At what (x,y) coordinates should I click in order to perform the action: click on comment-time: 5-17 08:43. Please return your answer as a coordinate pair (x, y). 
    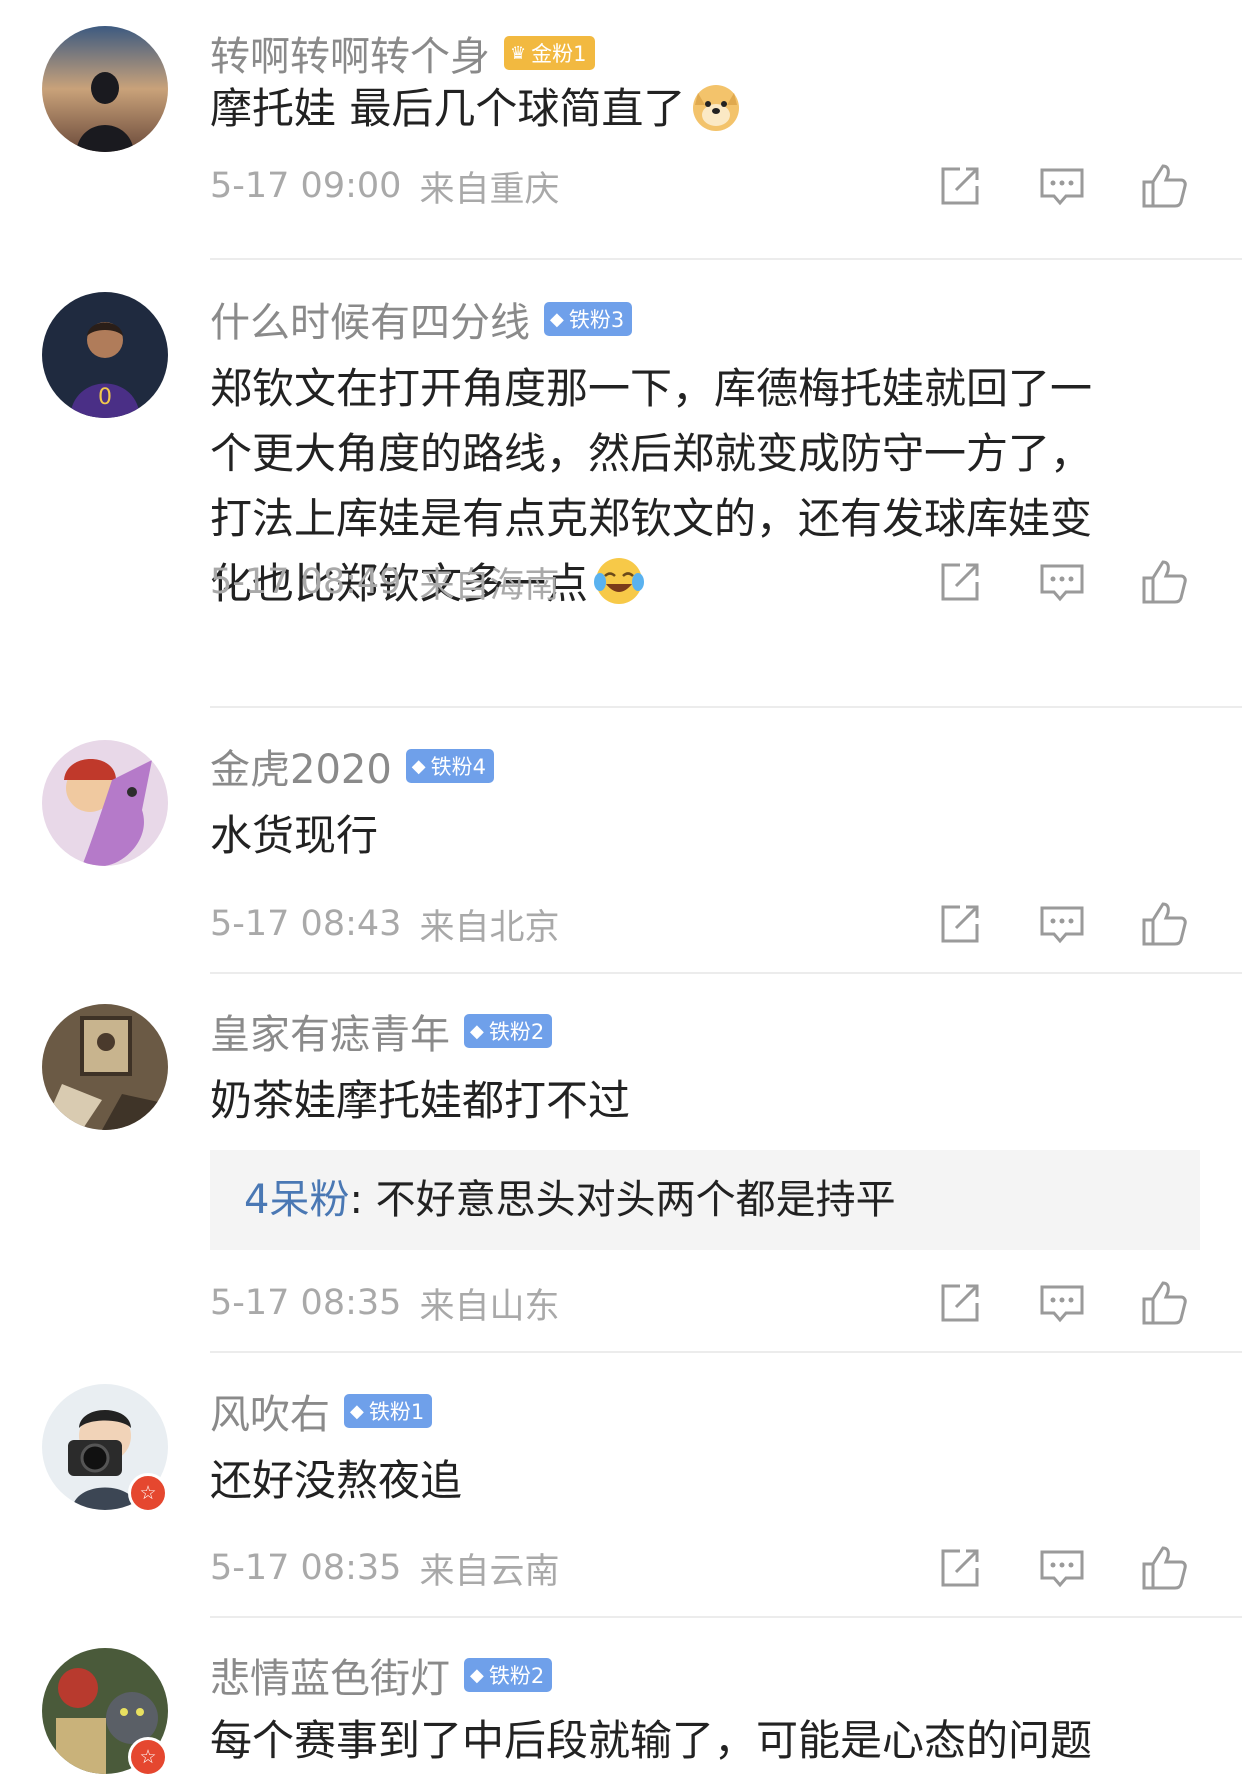
    Looking at the image, I should click on (306, 924).